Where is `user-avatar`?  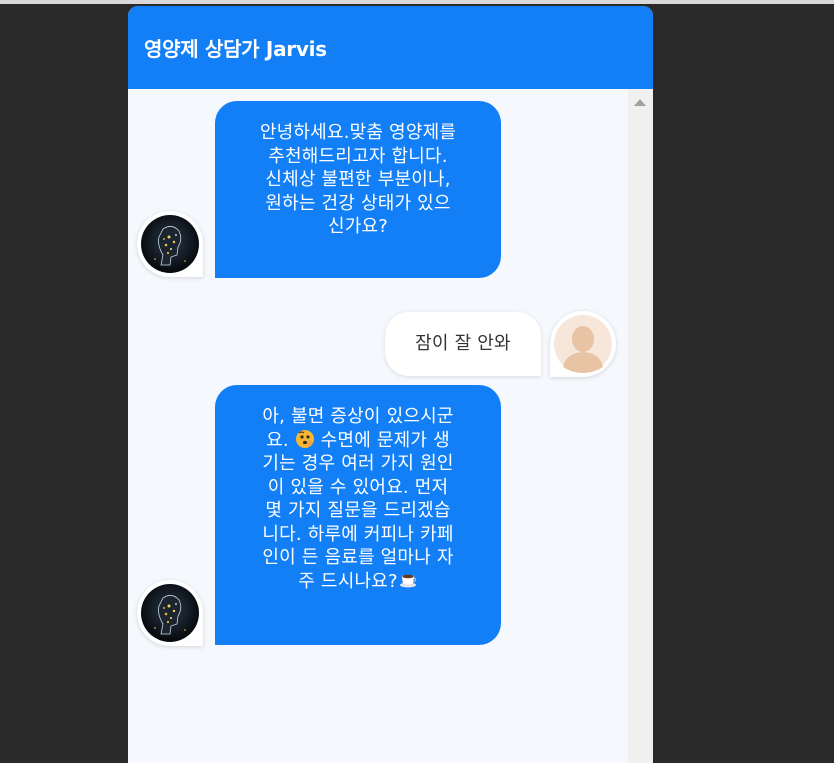 user-avatar is located at coordinates (583, 344).